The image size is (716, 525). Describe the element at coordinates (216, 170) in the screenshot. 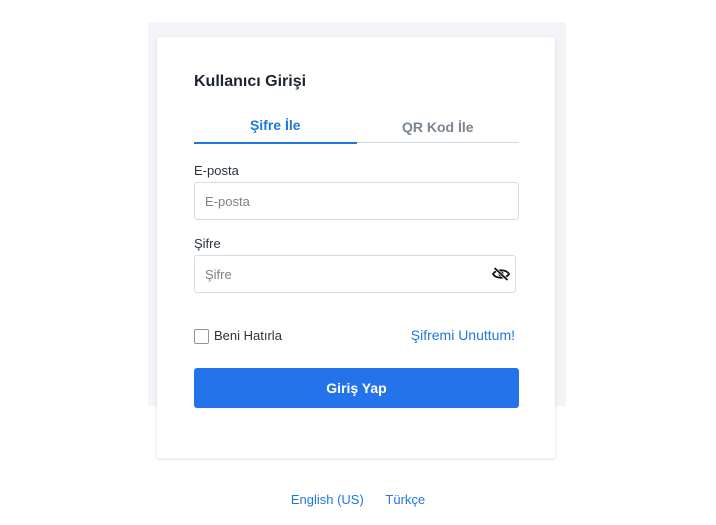

I see `email-label: E-posta` at that location.